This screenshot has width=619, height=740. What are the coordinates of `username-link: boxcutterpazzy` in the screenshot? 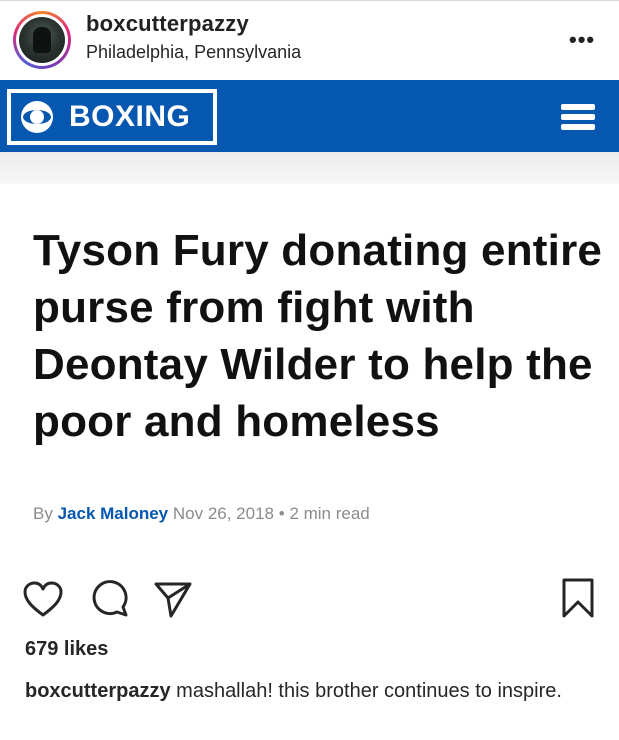 It's located at (167, 24).